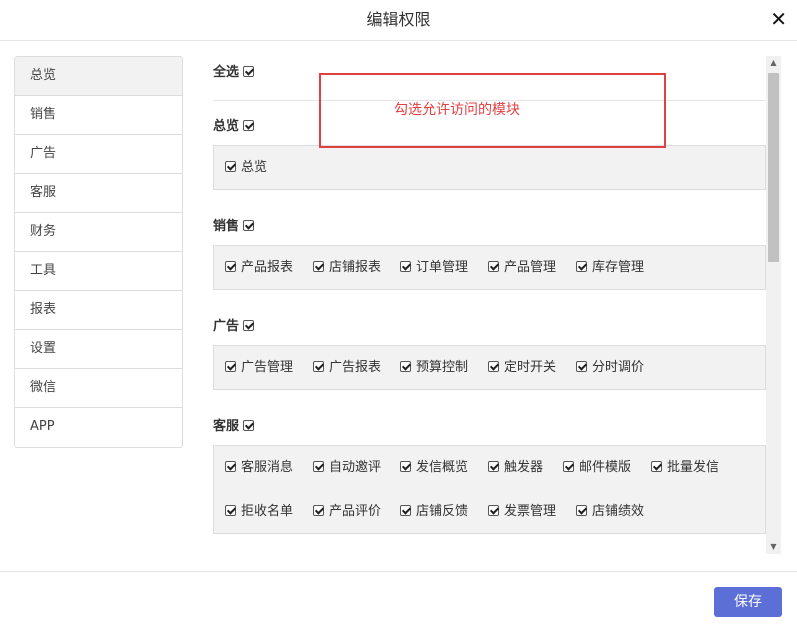  Describe the element at coordinates (98, 232) in the screenshot. I see `sidebar-item-finance: 财务` at that location.